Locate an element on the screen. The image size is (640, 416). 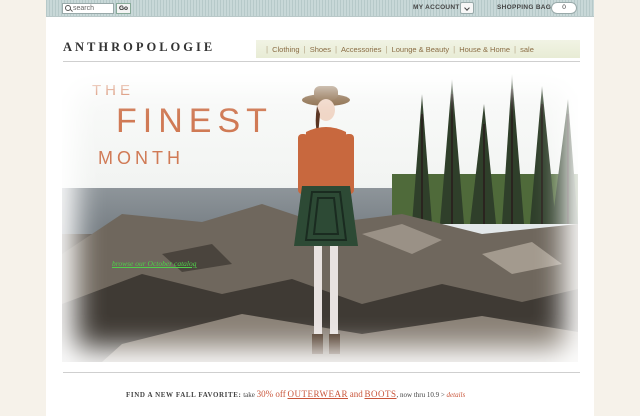
boots-link: BOOTS is located at coordinates (381, 394).